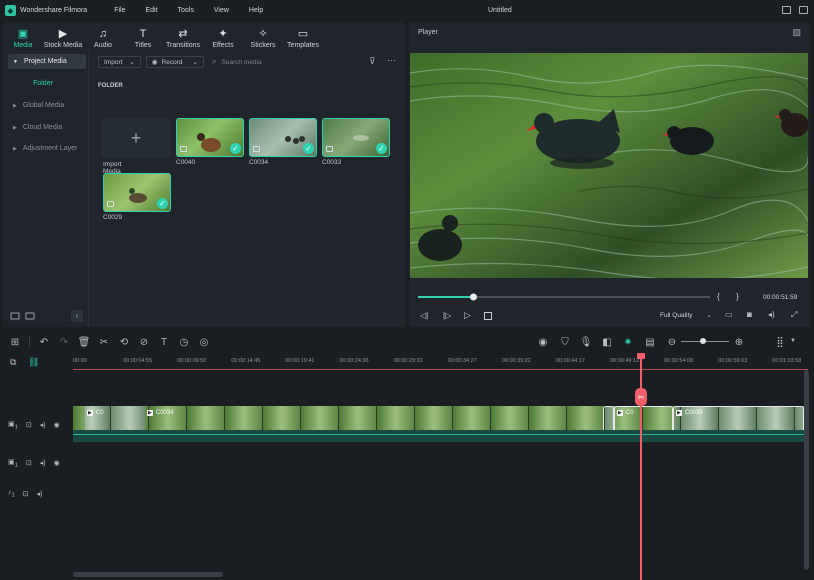 Image resolution: width=814 pixels, height=580 pixels. I want to click on zoom-in-icon: ⊕, so click(739, 342).